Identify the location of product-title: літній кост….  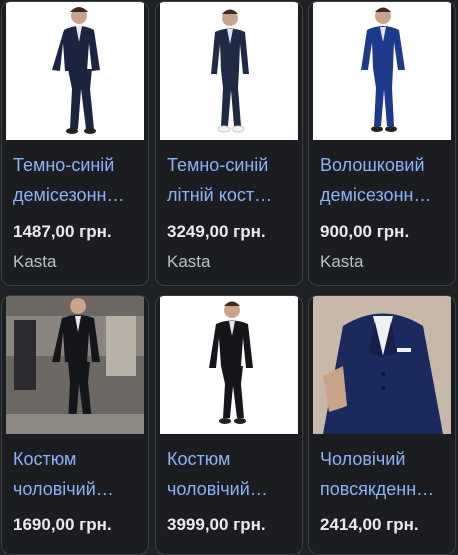
(231, 195).